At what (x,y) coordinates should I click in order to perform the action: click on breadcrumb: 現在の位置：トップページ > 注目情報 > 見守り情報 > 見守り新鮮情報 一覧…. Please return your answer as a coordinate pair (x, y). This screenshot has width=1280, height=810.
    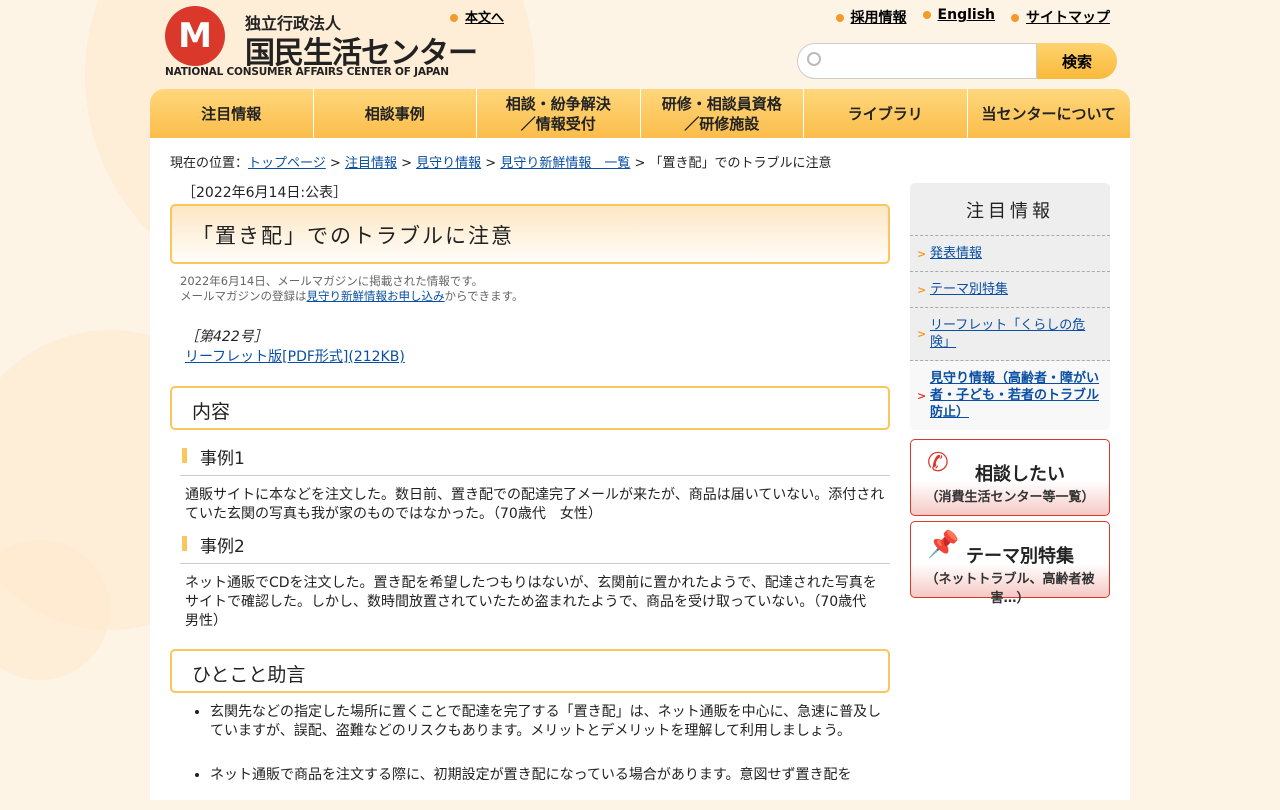
    Looking at the image, I should click on (501, 163).